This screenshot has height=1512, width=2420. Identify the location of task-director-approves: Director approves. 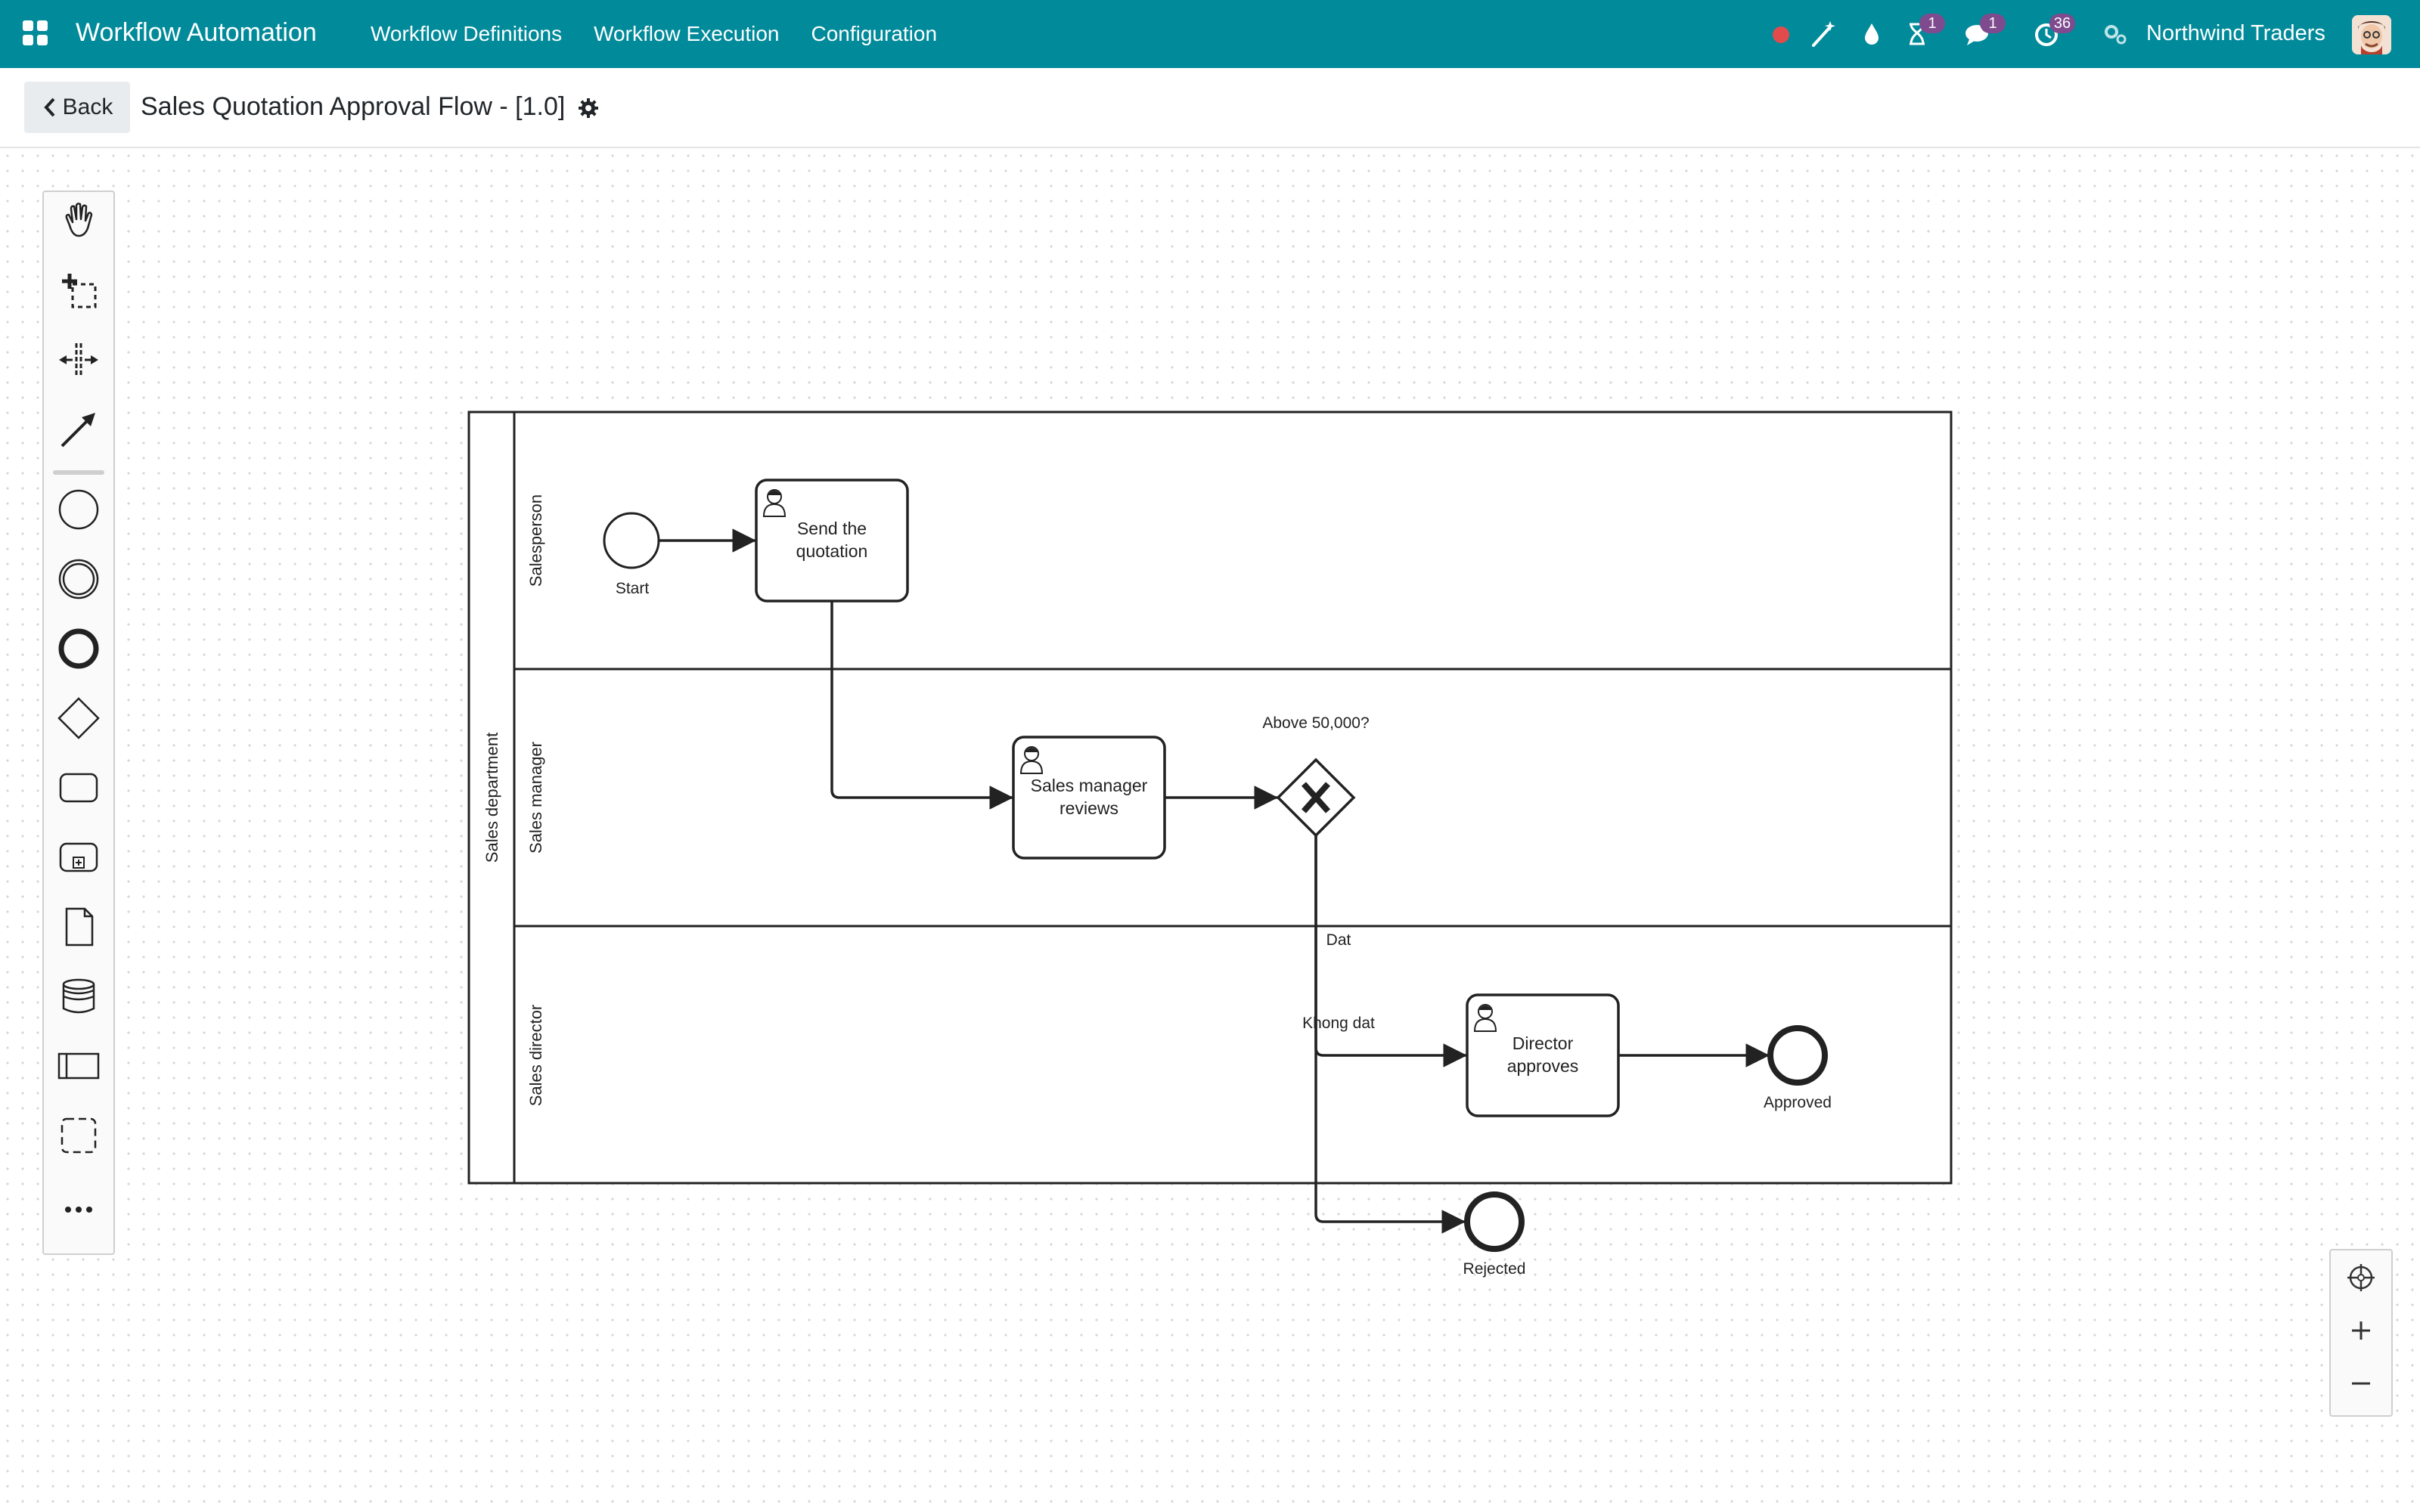
(1543, 1055).